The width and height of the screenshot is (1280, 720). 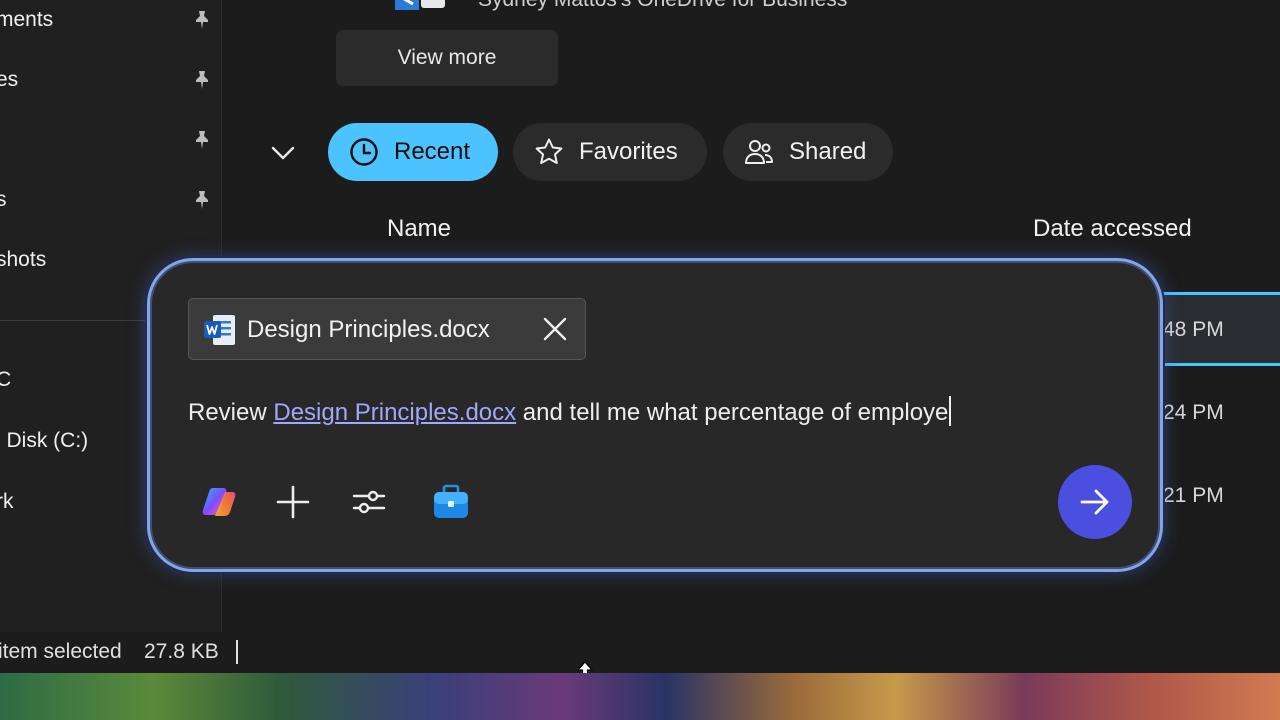 I want to click on clock-icon, so click(x=364, y=152).